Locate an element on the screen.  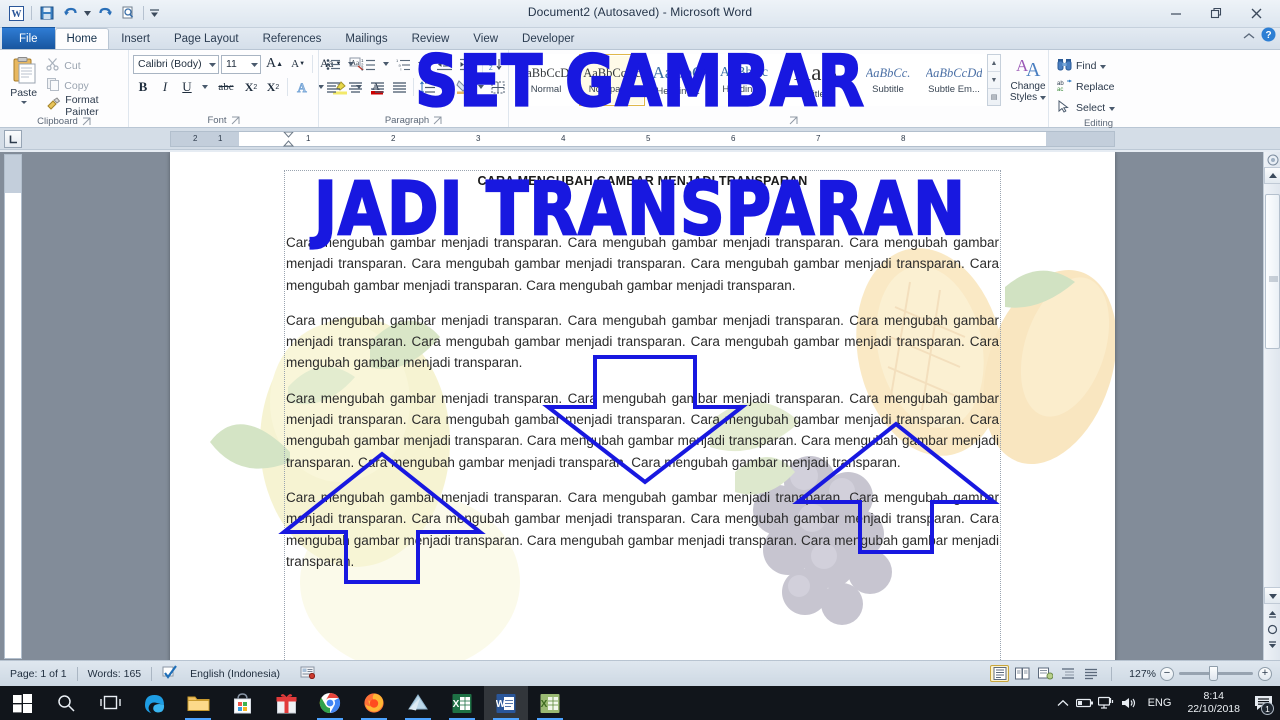
ruler-num: 4 is located at coordinates (563, 138).